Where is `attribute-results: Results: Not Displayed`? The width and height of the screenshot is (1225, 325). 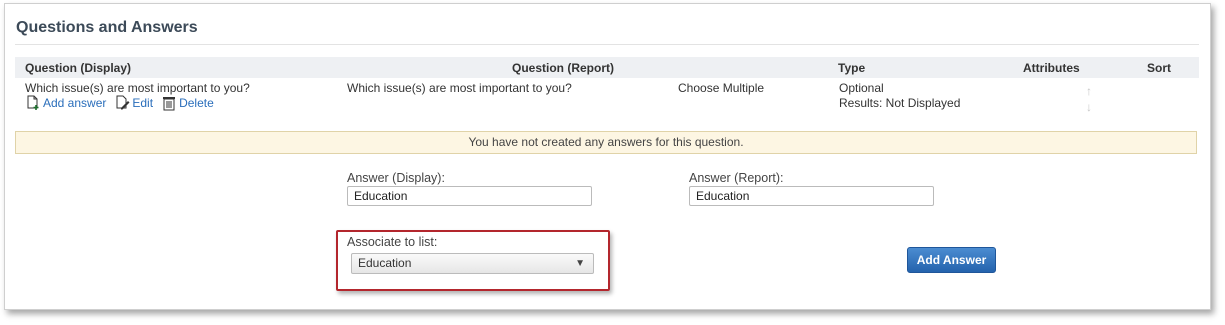
attribute-results: Results: Not Displayed is located at coordinates (900, 103).